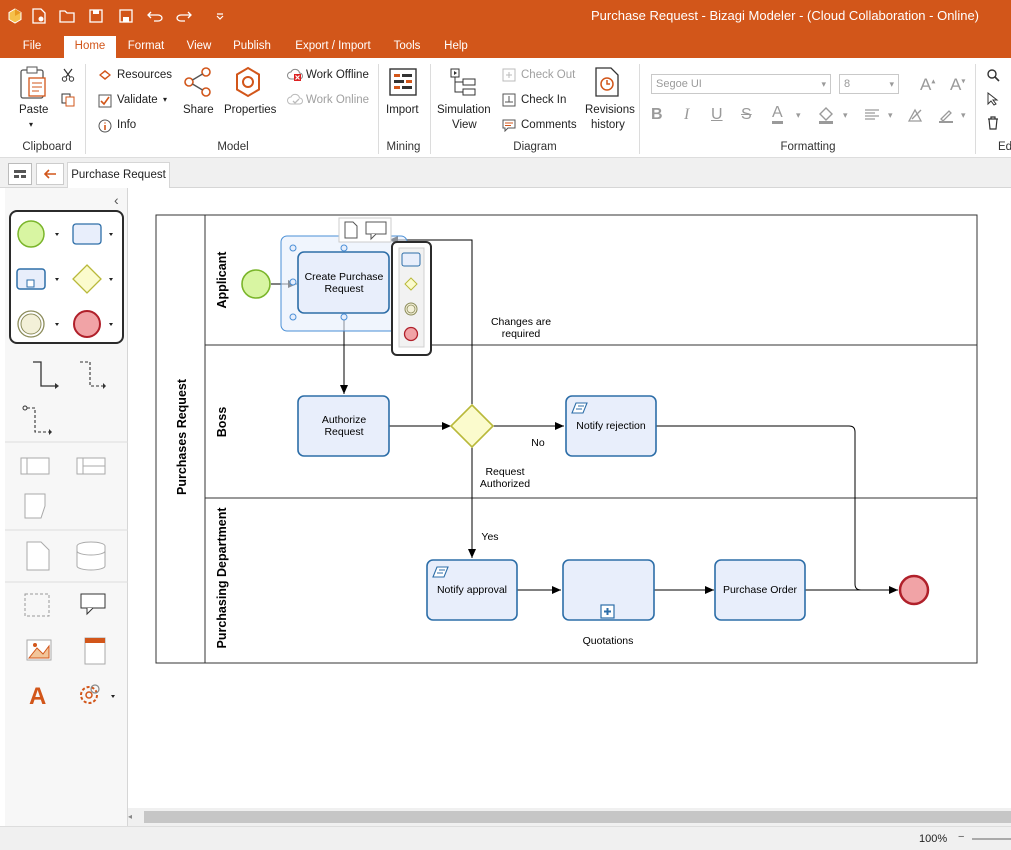  Describe the element at coordinates (946, 116) in the screenshot. I see `line-color-icon` at that location.